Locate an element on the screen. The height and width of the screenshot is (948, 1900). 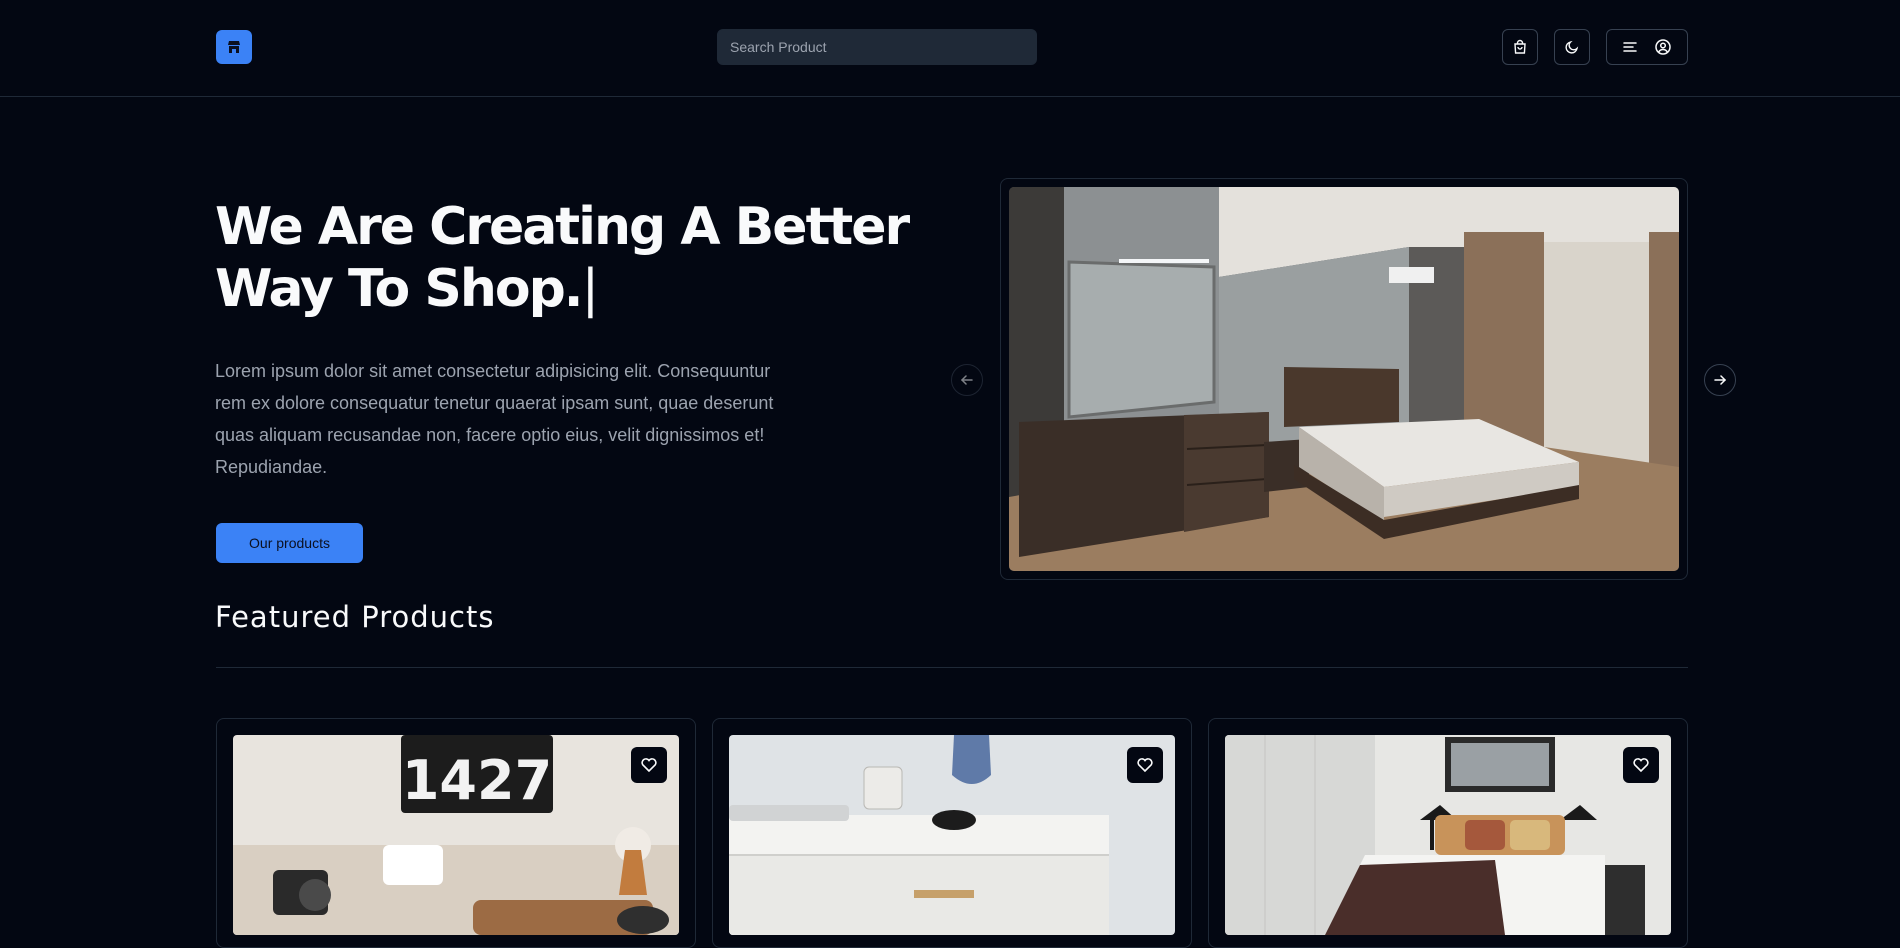
carousel-next-button is located at coordinates (1720, 380).